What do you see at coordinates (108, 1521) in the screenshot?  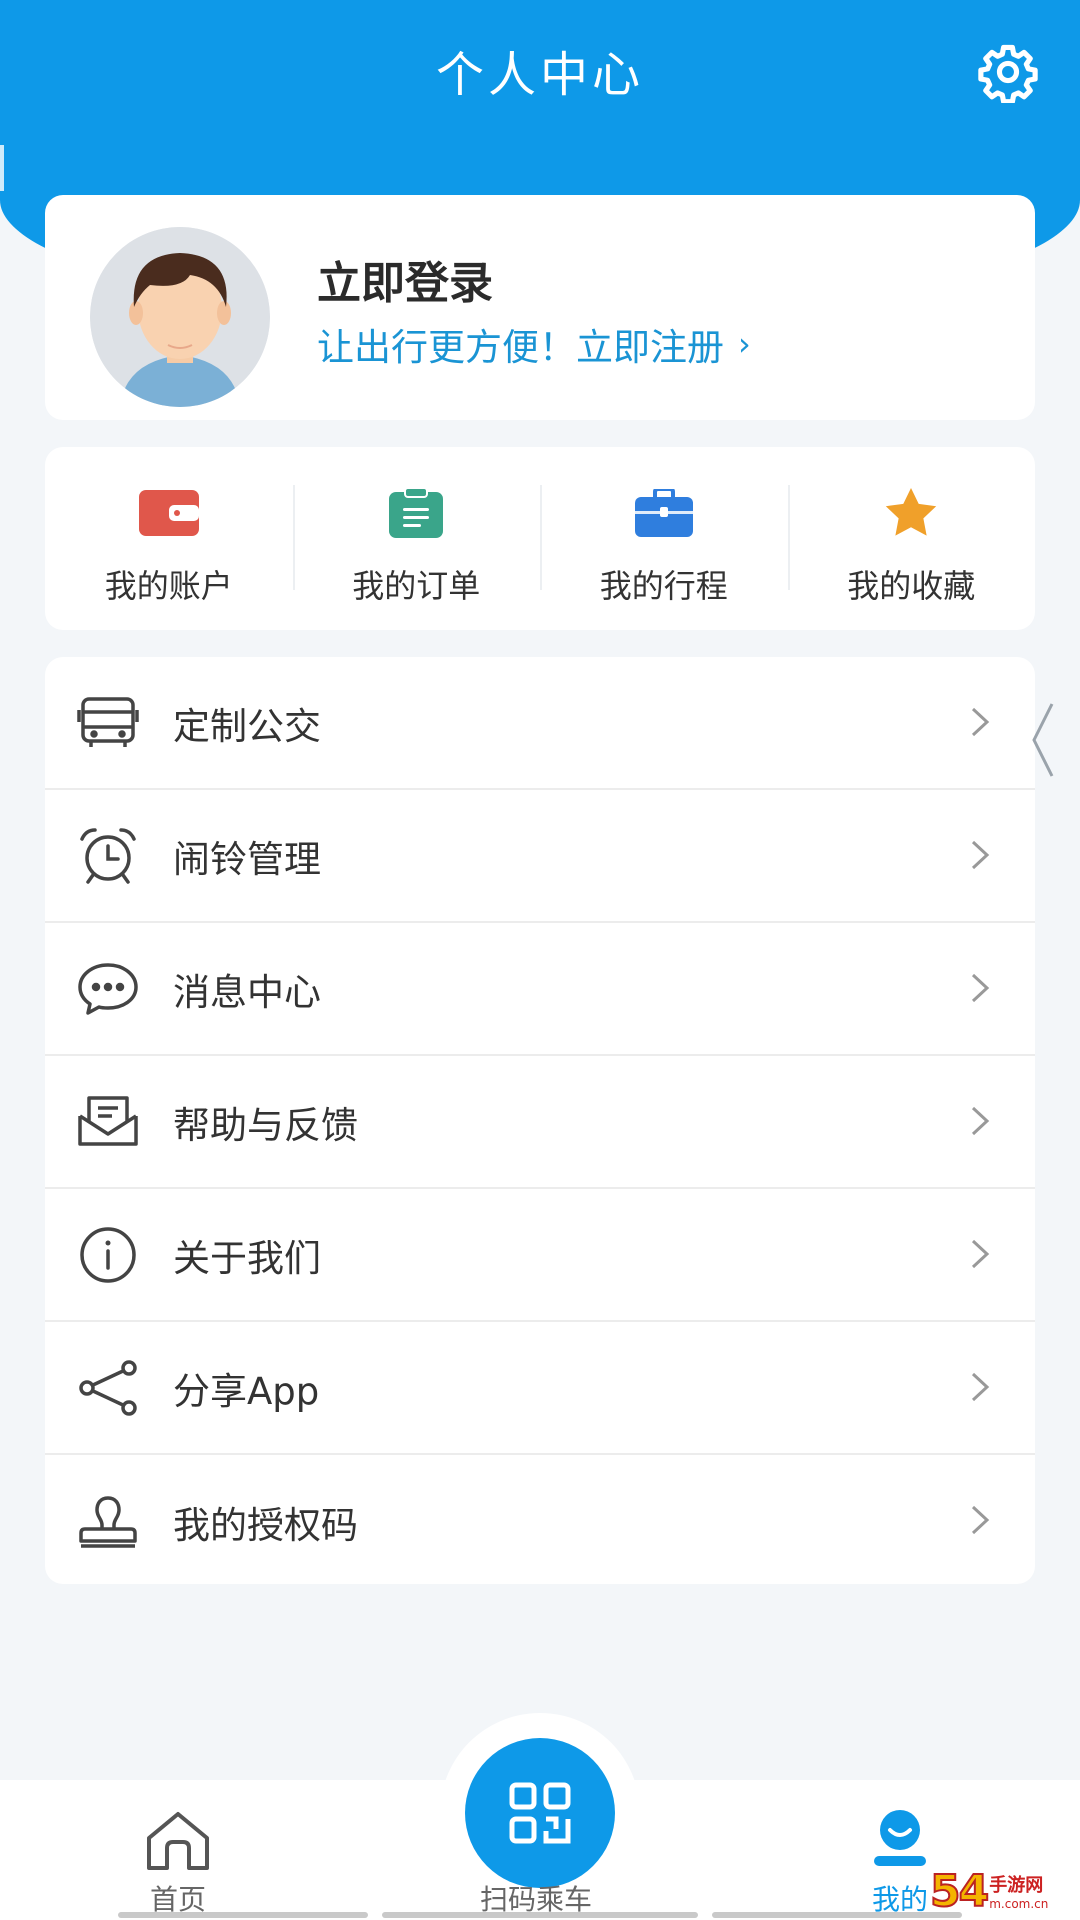 I see `stamp-icon` at bounding box center [108, 1521].